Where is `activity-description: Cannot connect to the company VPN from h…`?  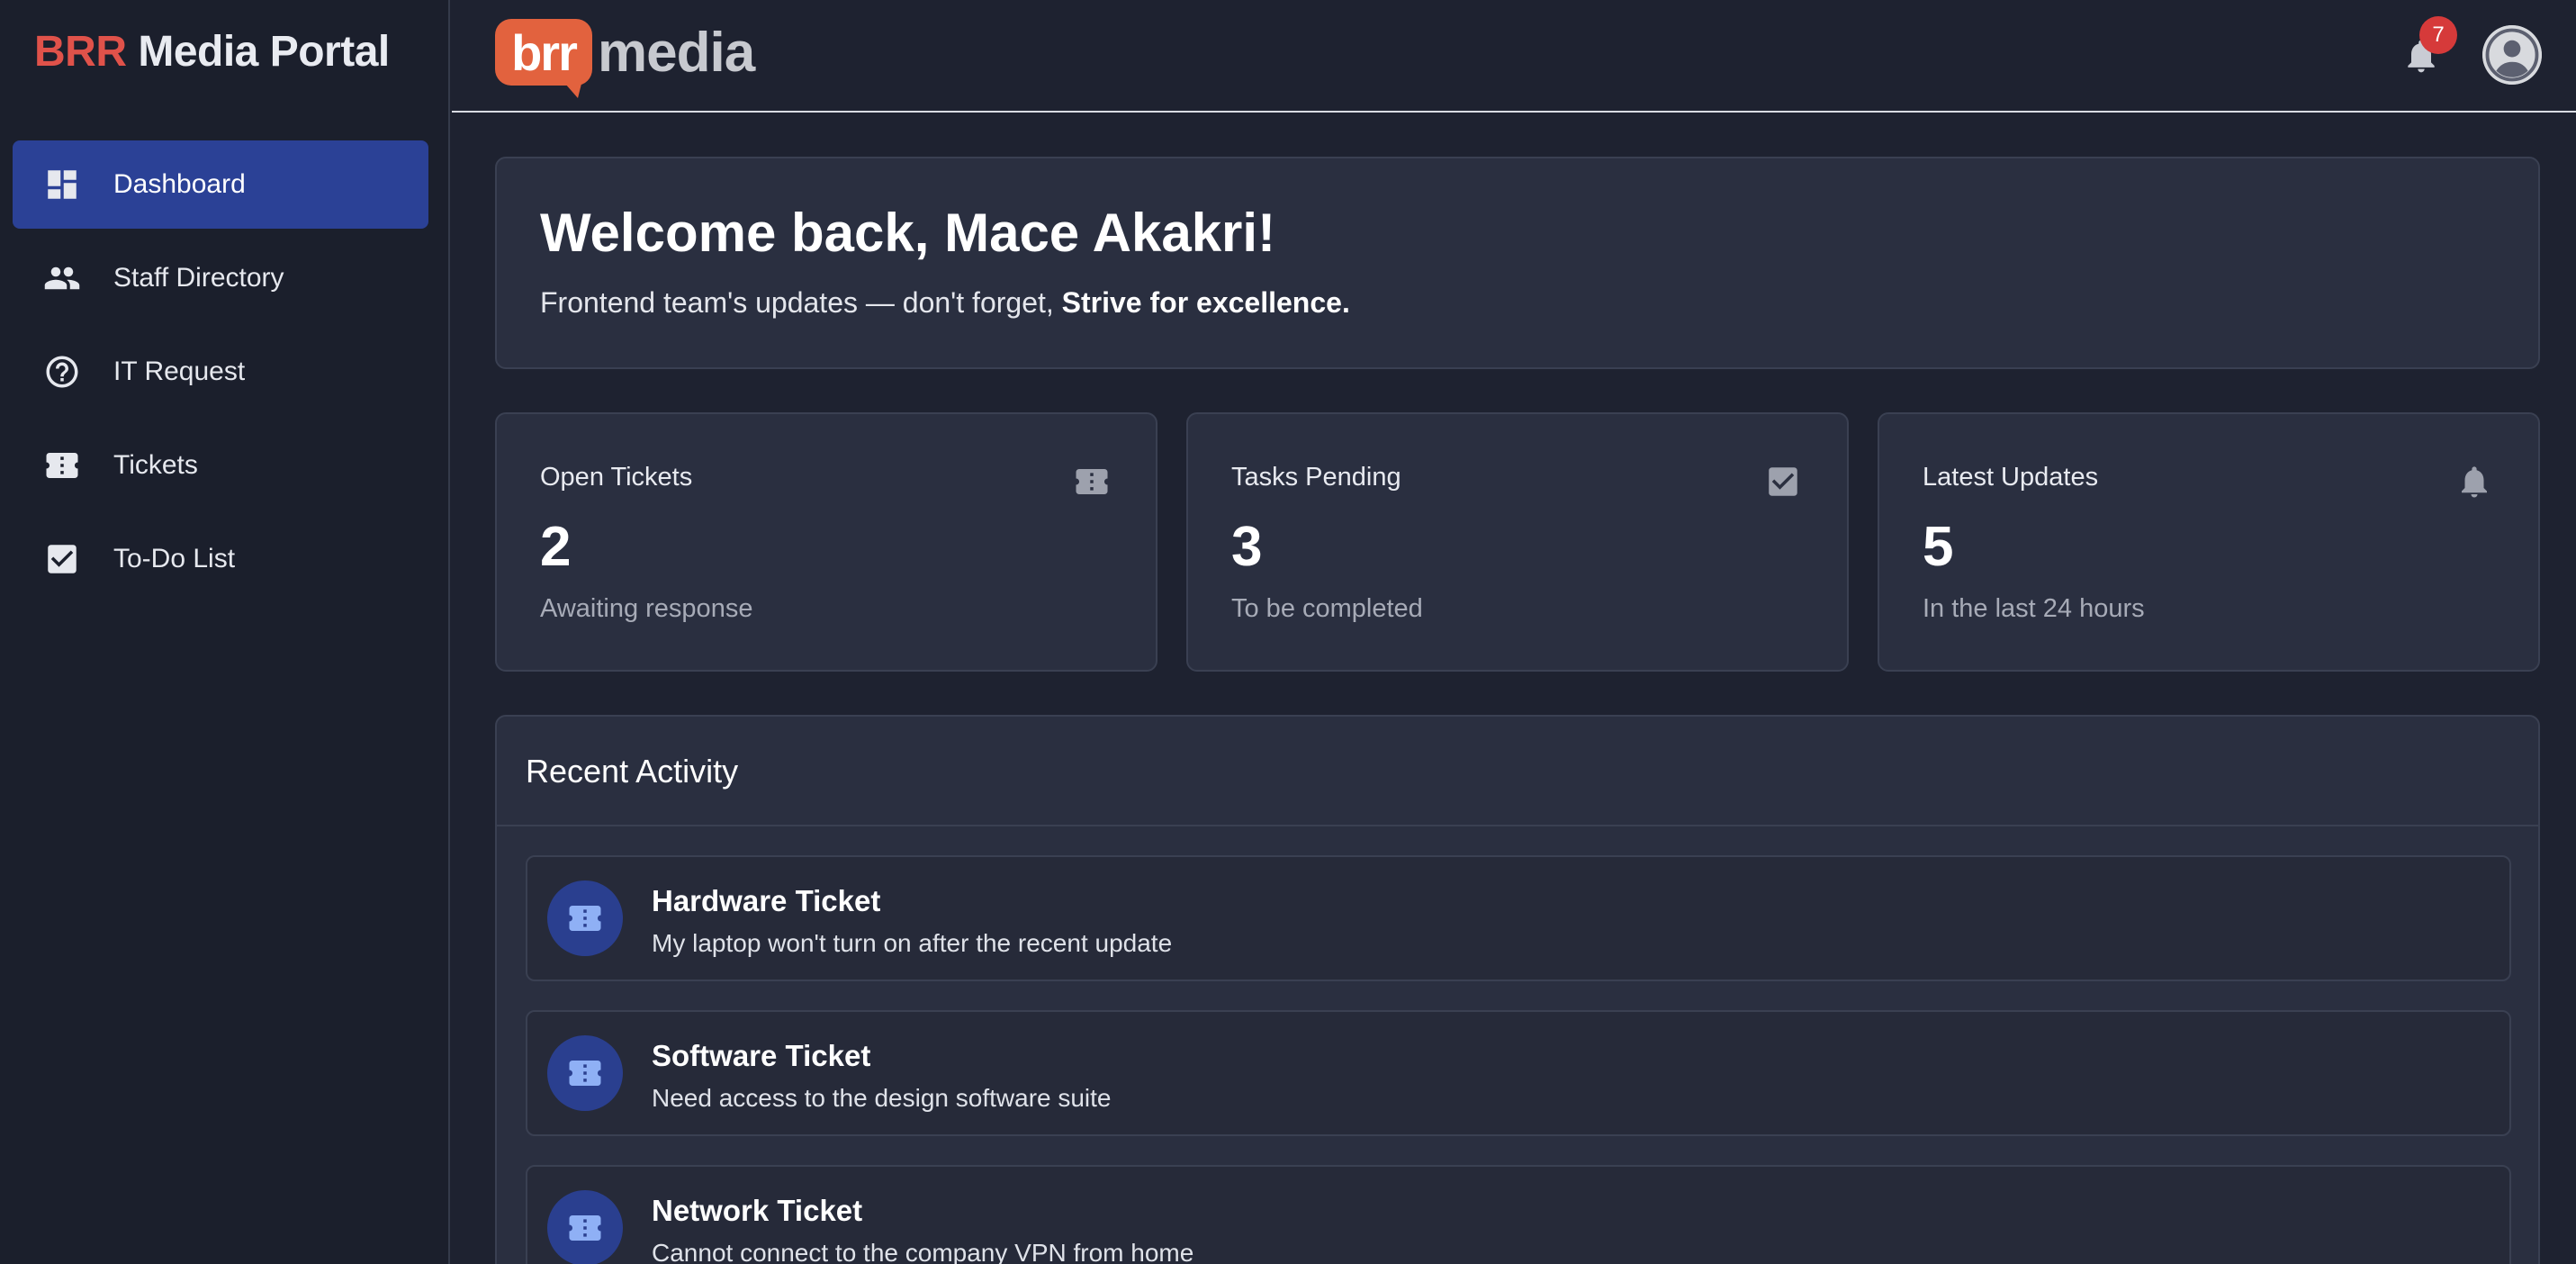
activity-description: Cannot connect to the company VPN from h… is located at coordinates (923, 1251).